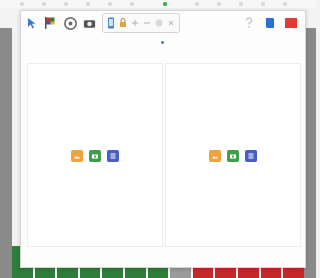 This screenshot has width=320, height=278. I want to click on toolbar-right, so click(269, 23).